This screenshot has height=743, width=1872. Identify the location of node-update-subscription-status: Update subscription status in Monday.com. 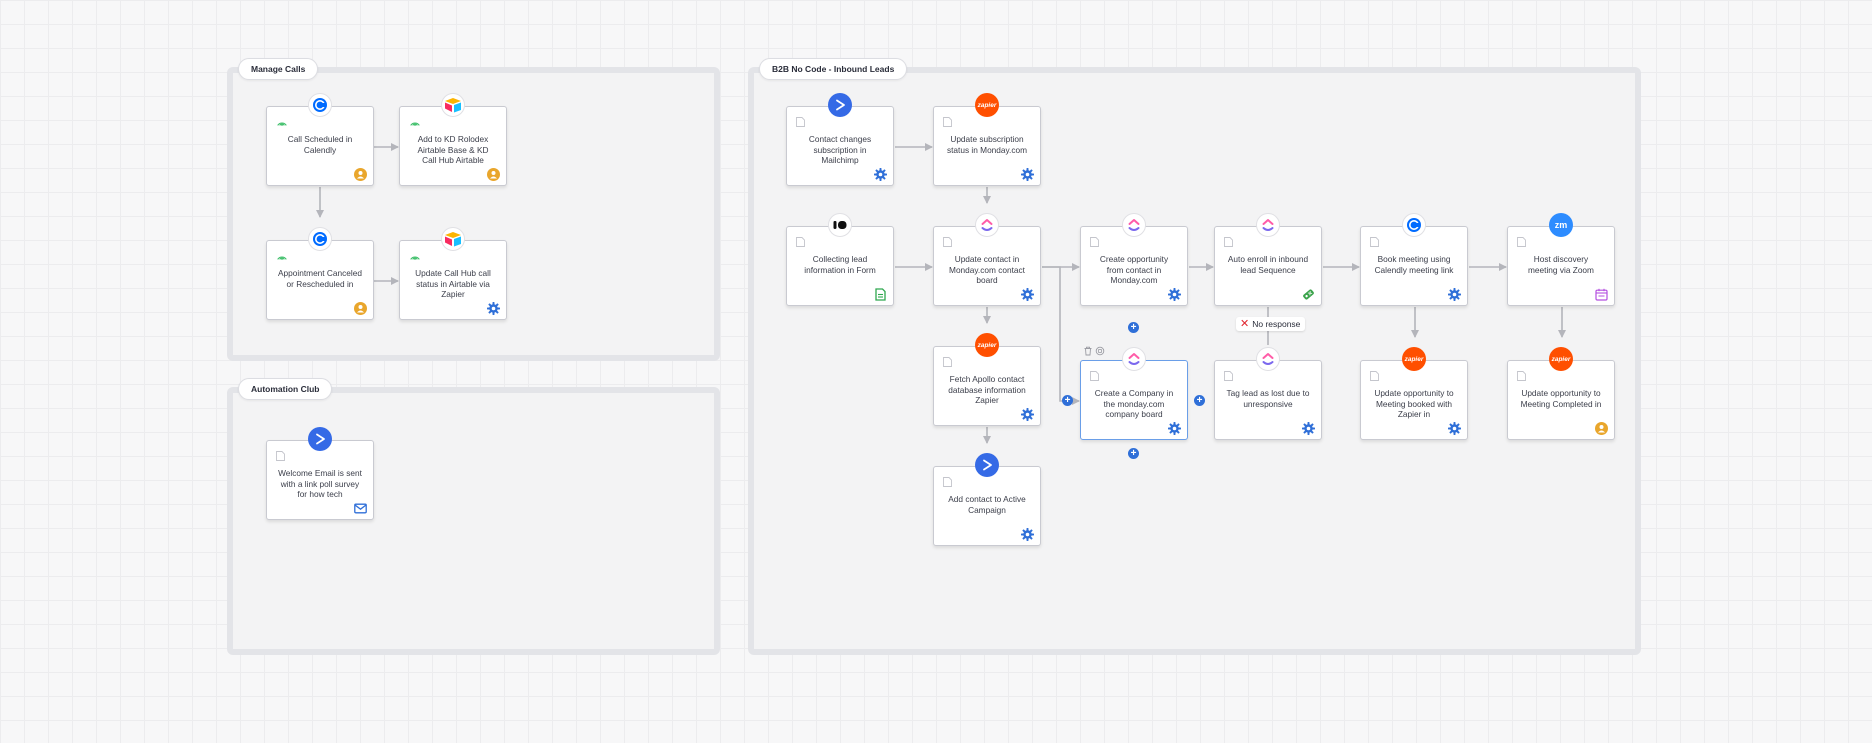
(987, 146).